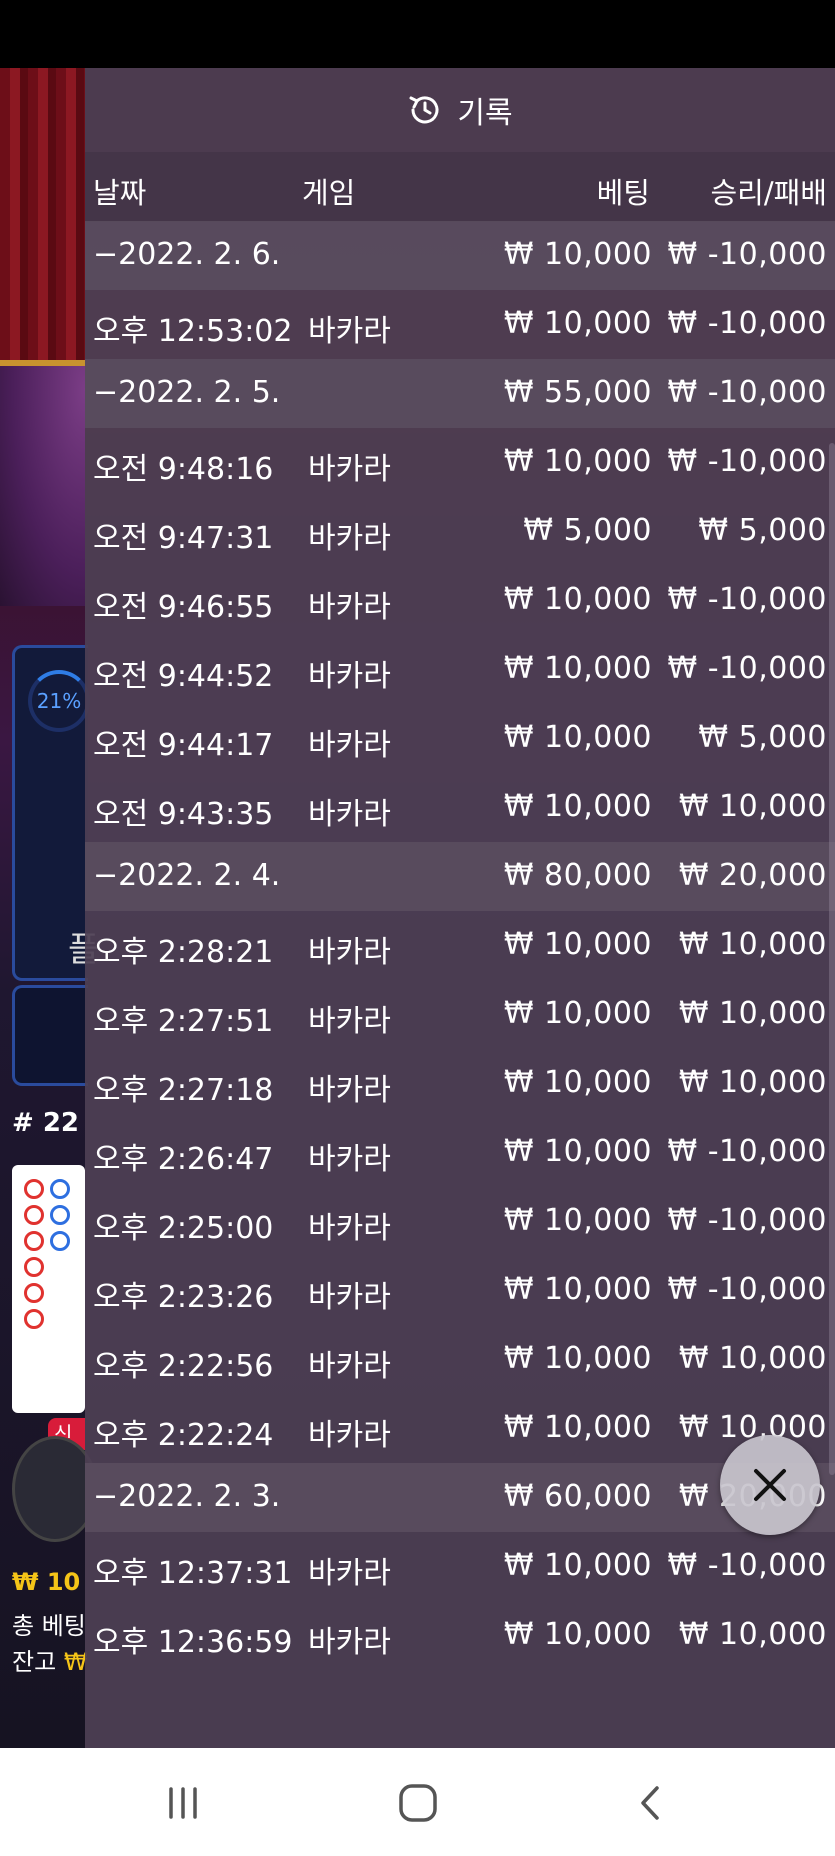 Image resolution: width=835 pixels, height=1856 pixels. Describe the element at coordinates (460, 669) in the screenshot. I see `history-row: 오전 9:44:52 바카라 ₩ 10,000 ₩ -10,000` at that location.